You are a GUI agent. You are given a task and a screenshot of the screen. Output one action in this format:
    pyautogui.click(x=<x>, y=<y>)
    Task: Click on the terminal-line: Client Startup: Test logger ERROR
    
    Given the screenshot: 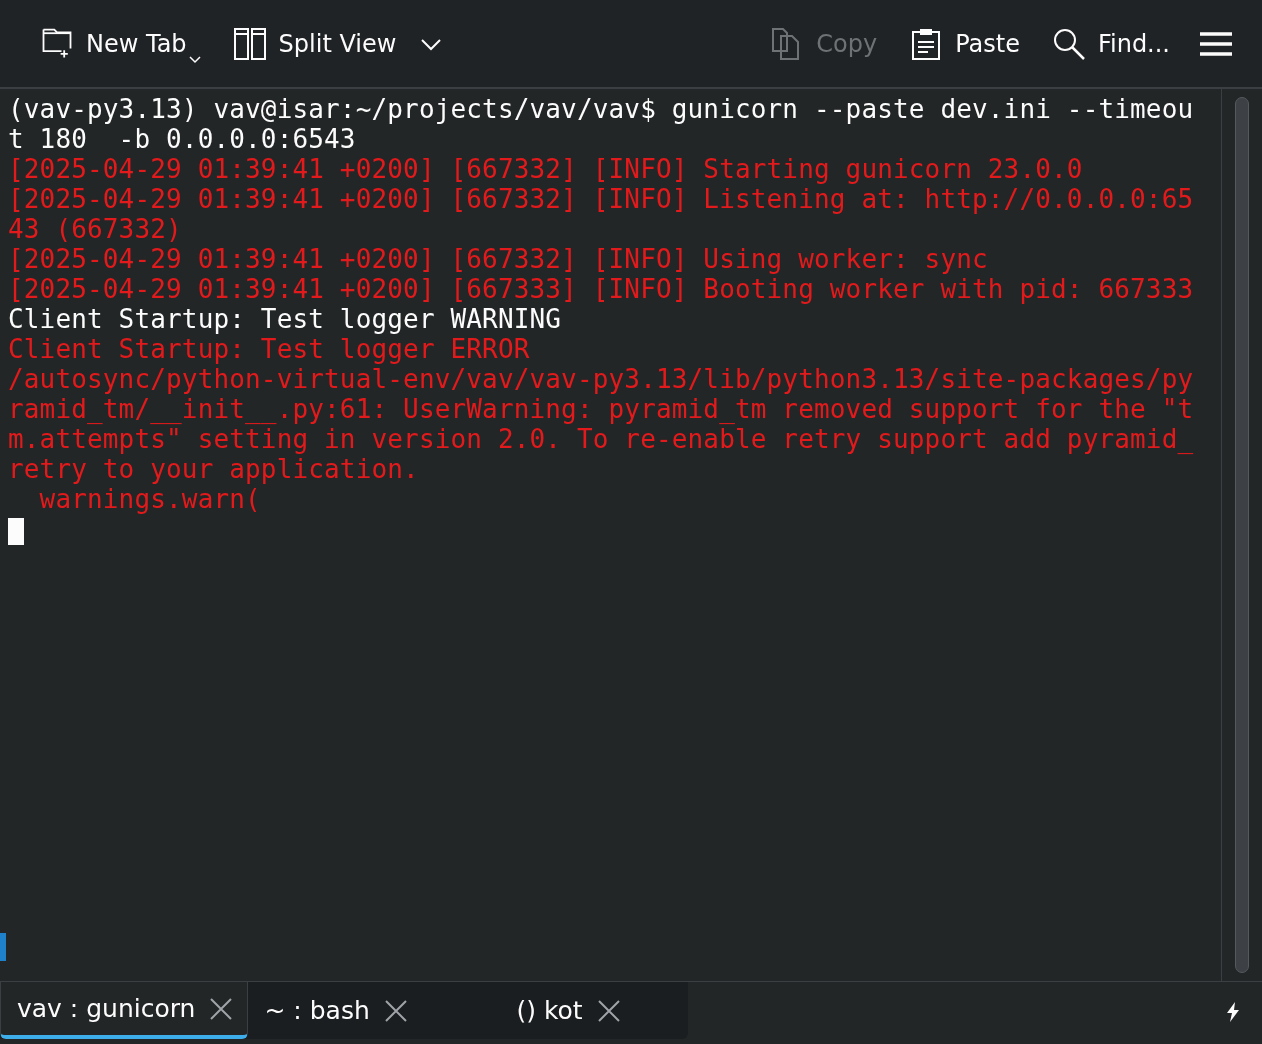 What is the action you would take?
    pyautogui.click(x=268, y=349)
    